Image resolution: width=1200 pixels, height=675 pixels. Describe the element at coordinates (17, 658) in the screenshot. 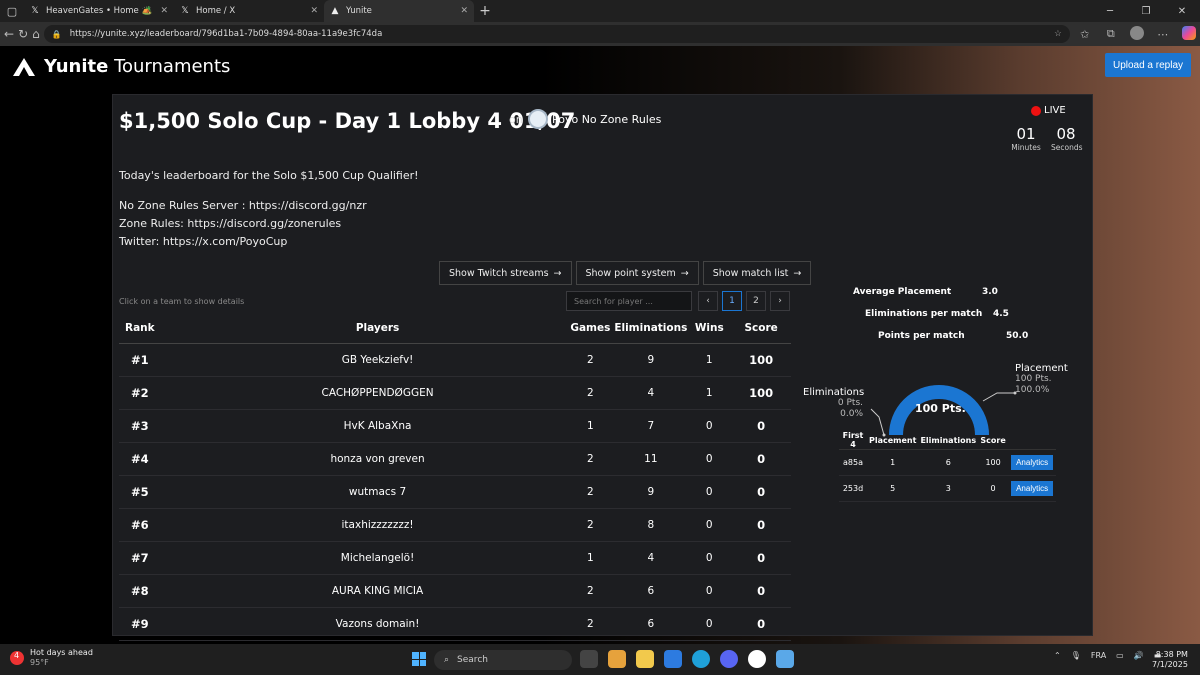

I see `weather-icon: 4` at that location.